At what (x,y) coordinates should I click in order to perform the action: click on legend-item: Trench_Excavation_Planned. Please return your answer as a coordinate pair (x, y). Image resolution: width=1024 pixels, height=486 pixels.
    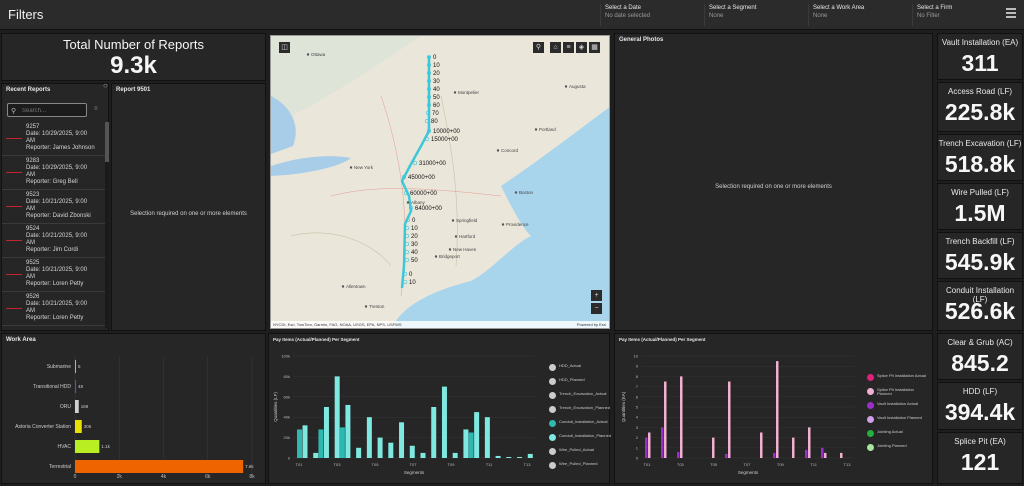
    Looking at the image, I should click on (579, 413).